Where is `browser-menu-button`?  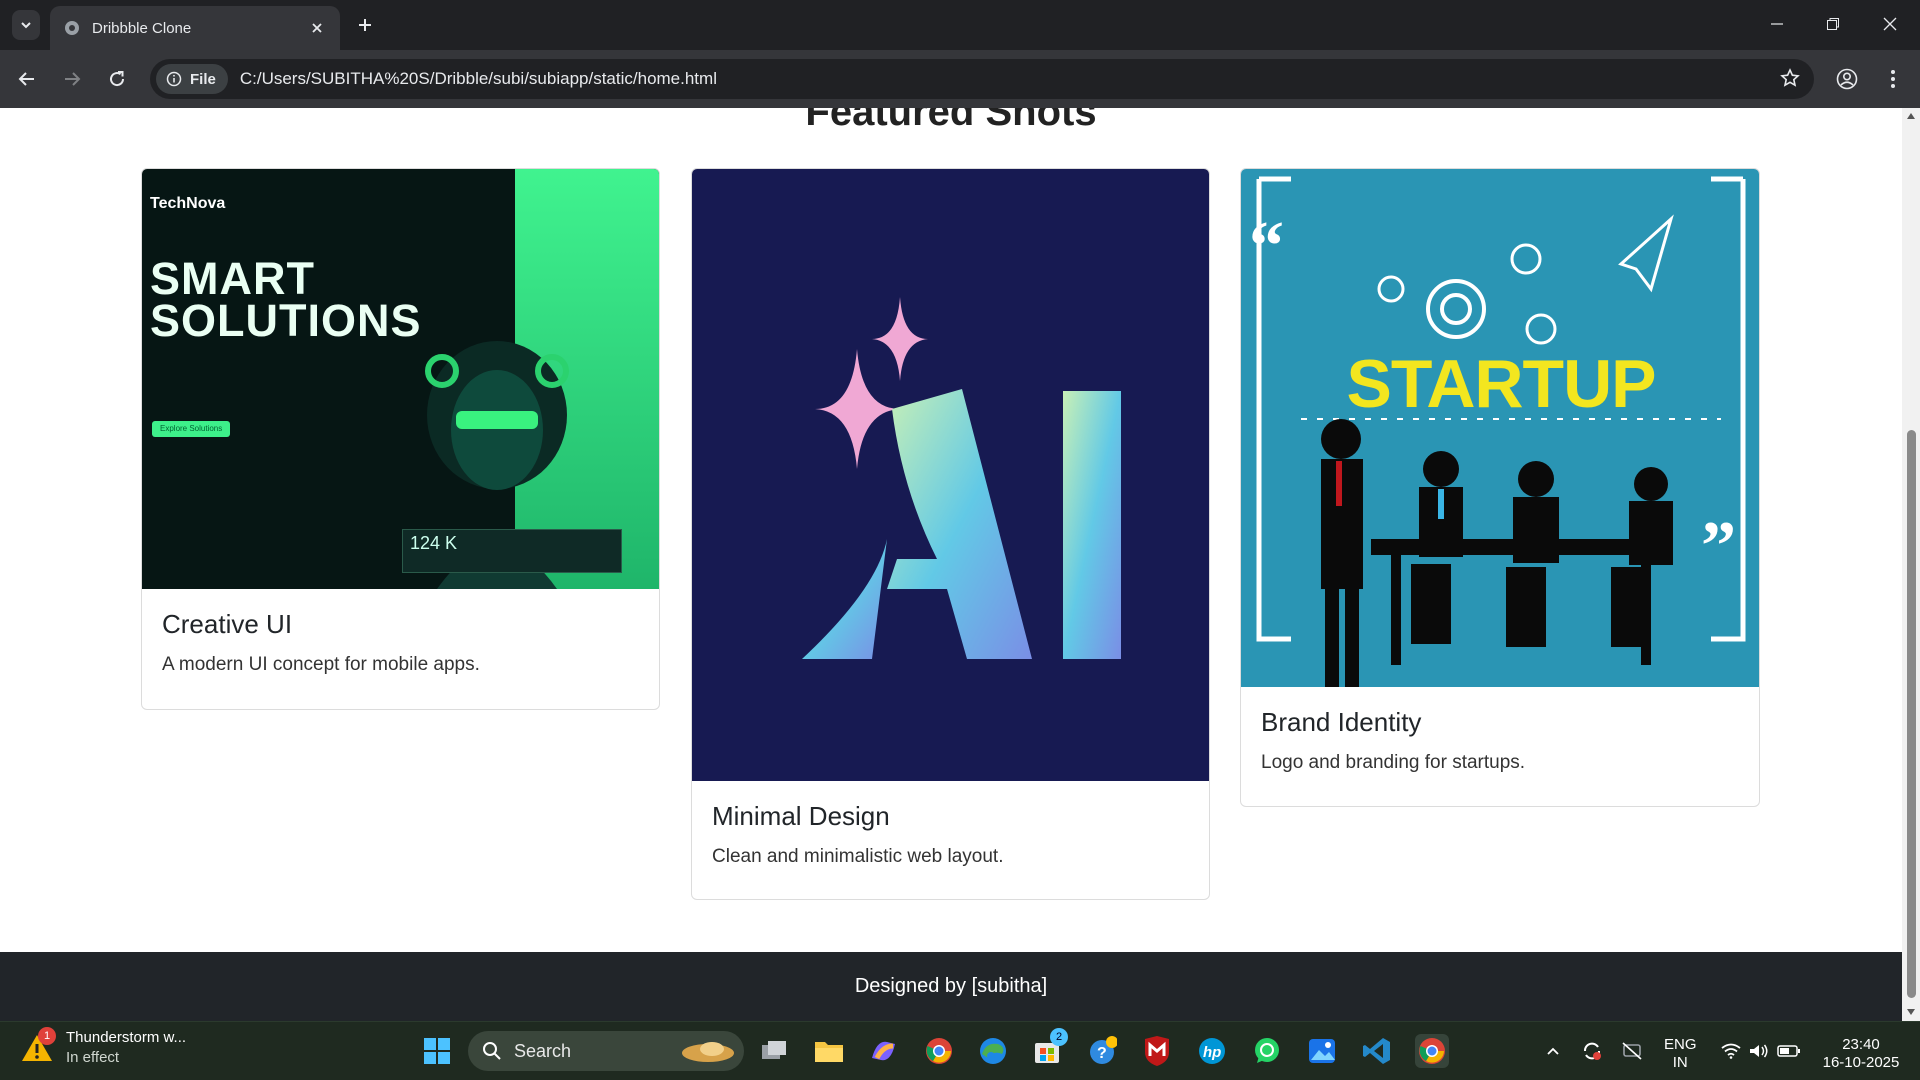
browser-menu-button is located at coordinates (1893, 79).